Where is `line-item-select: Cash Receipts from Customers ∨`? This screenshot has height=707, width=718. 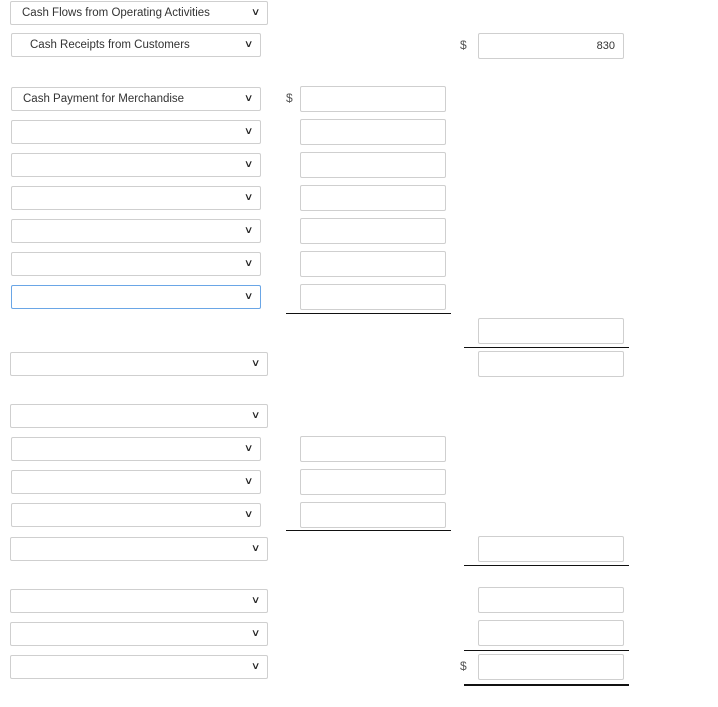 line-item-select: Cash Receipts from Customers ∨ is located at coordinates (136, 45).